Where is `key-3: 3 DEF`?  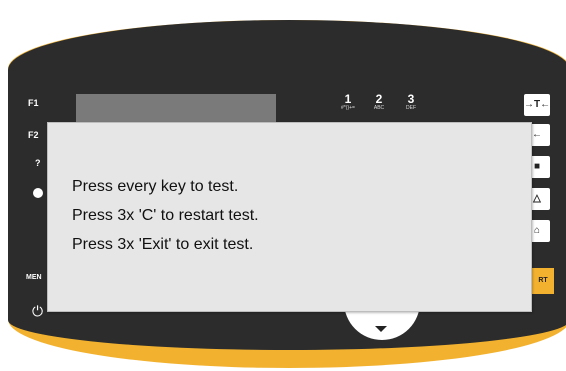
key-3: 3 DEF is located at coordinates (411, 102).